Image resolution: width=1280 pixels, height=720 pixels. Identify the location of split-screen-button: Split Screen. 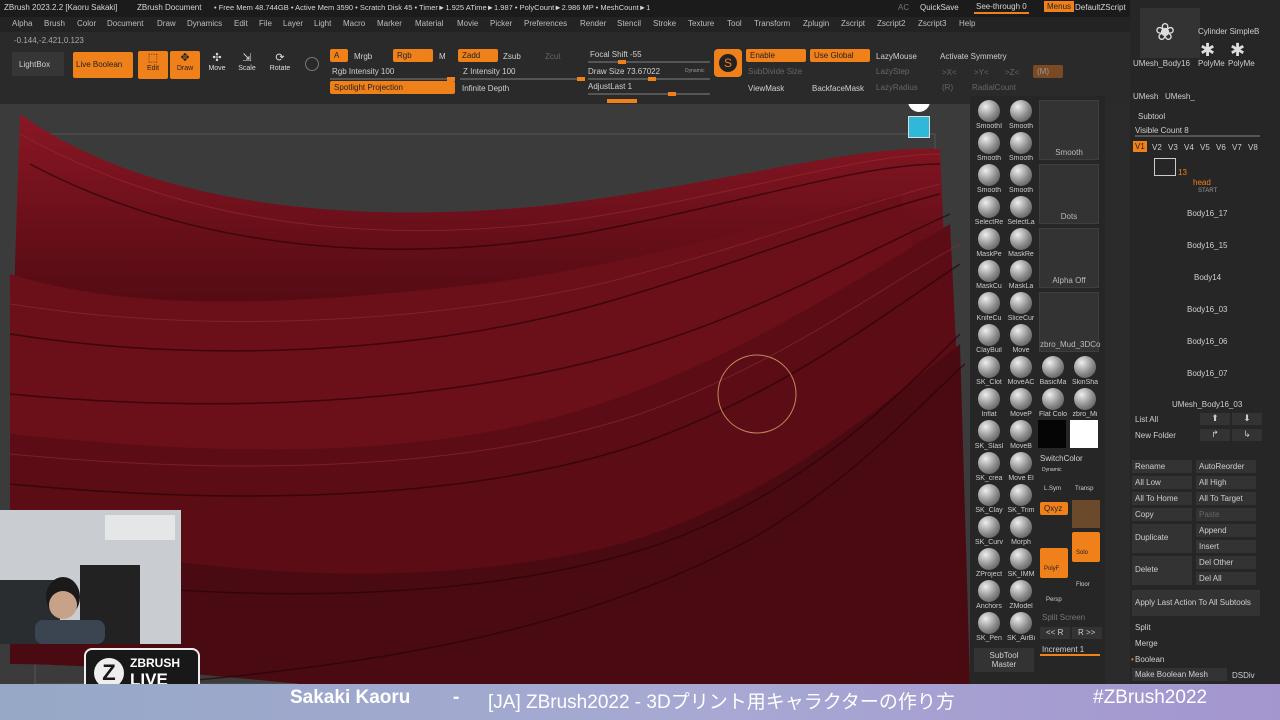
(1063, 617).